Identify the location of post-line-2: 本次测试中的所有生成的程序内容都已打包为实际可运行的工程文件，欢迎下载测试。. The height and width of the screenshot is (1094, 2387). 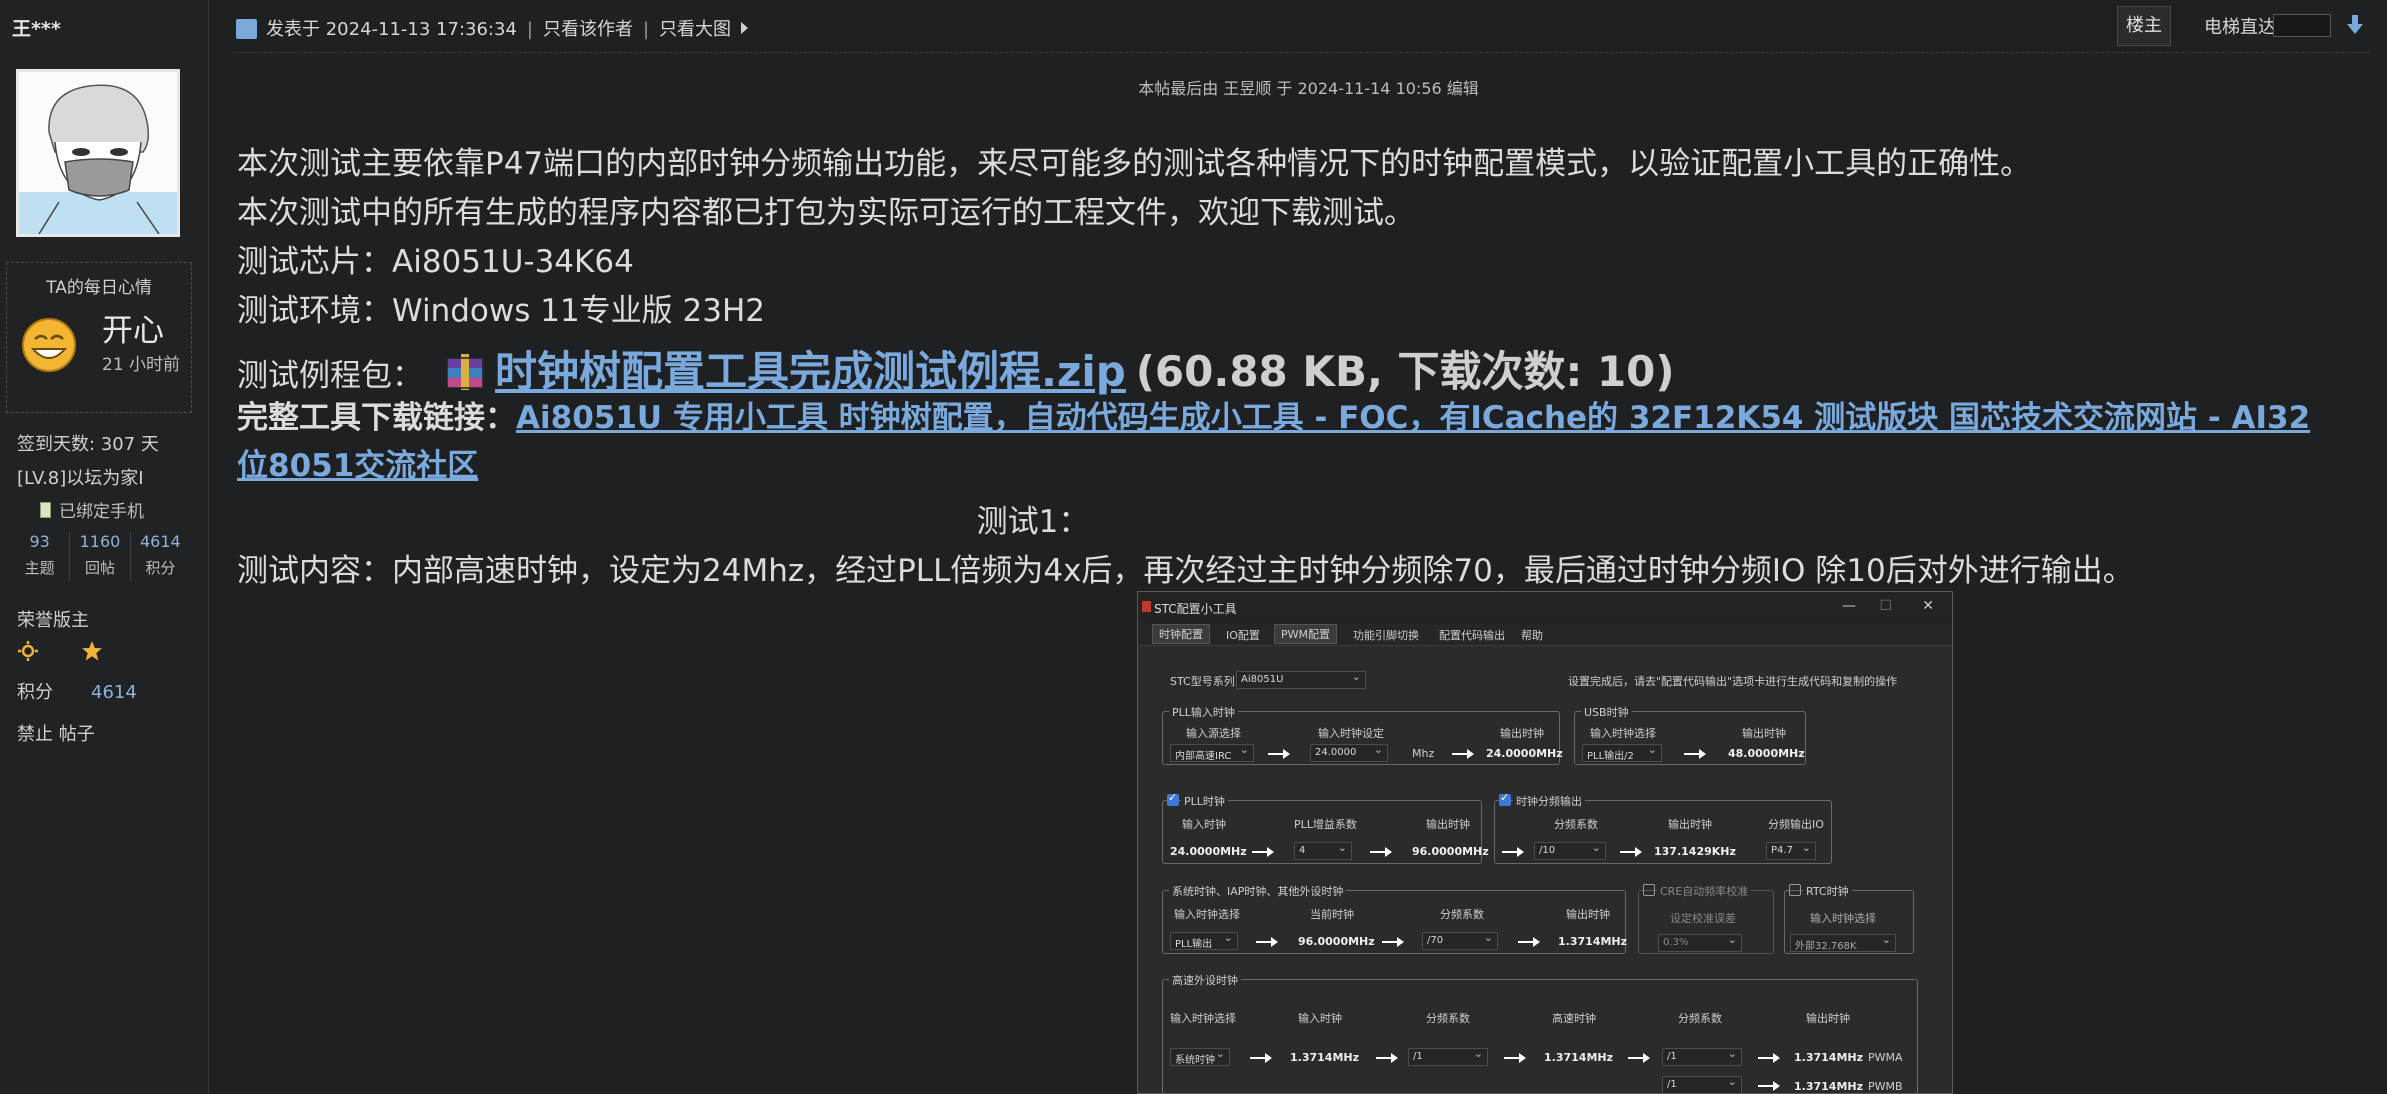
(826, 213).